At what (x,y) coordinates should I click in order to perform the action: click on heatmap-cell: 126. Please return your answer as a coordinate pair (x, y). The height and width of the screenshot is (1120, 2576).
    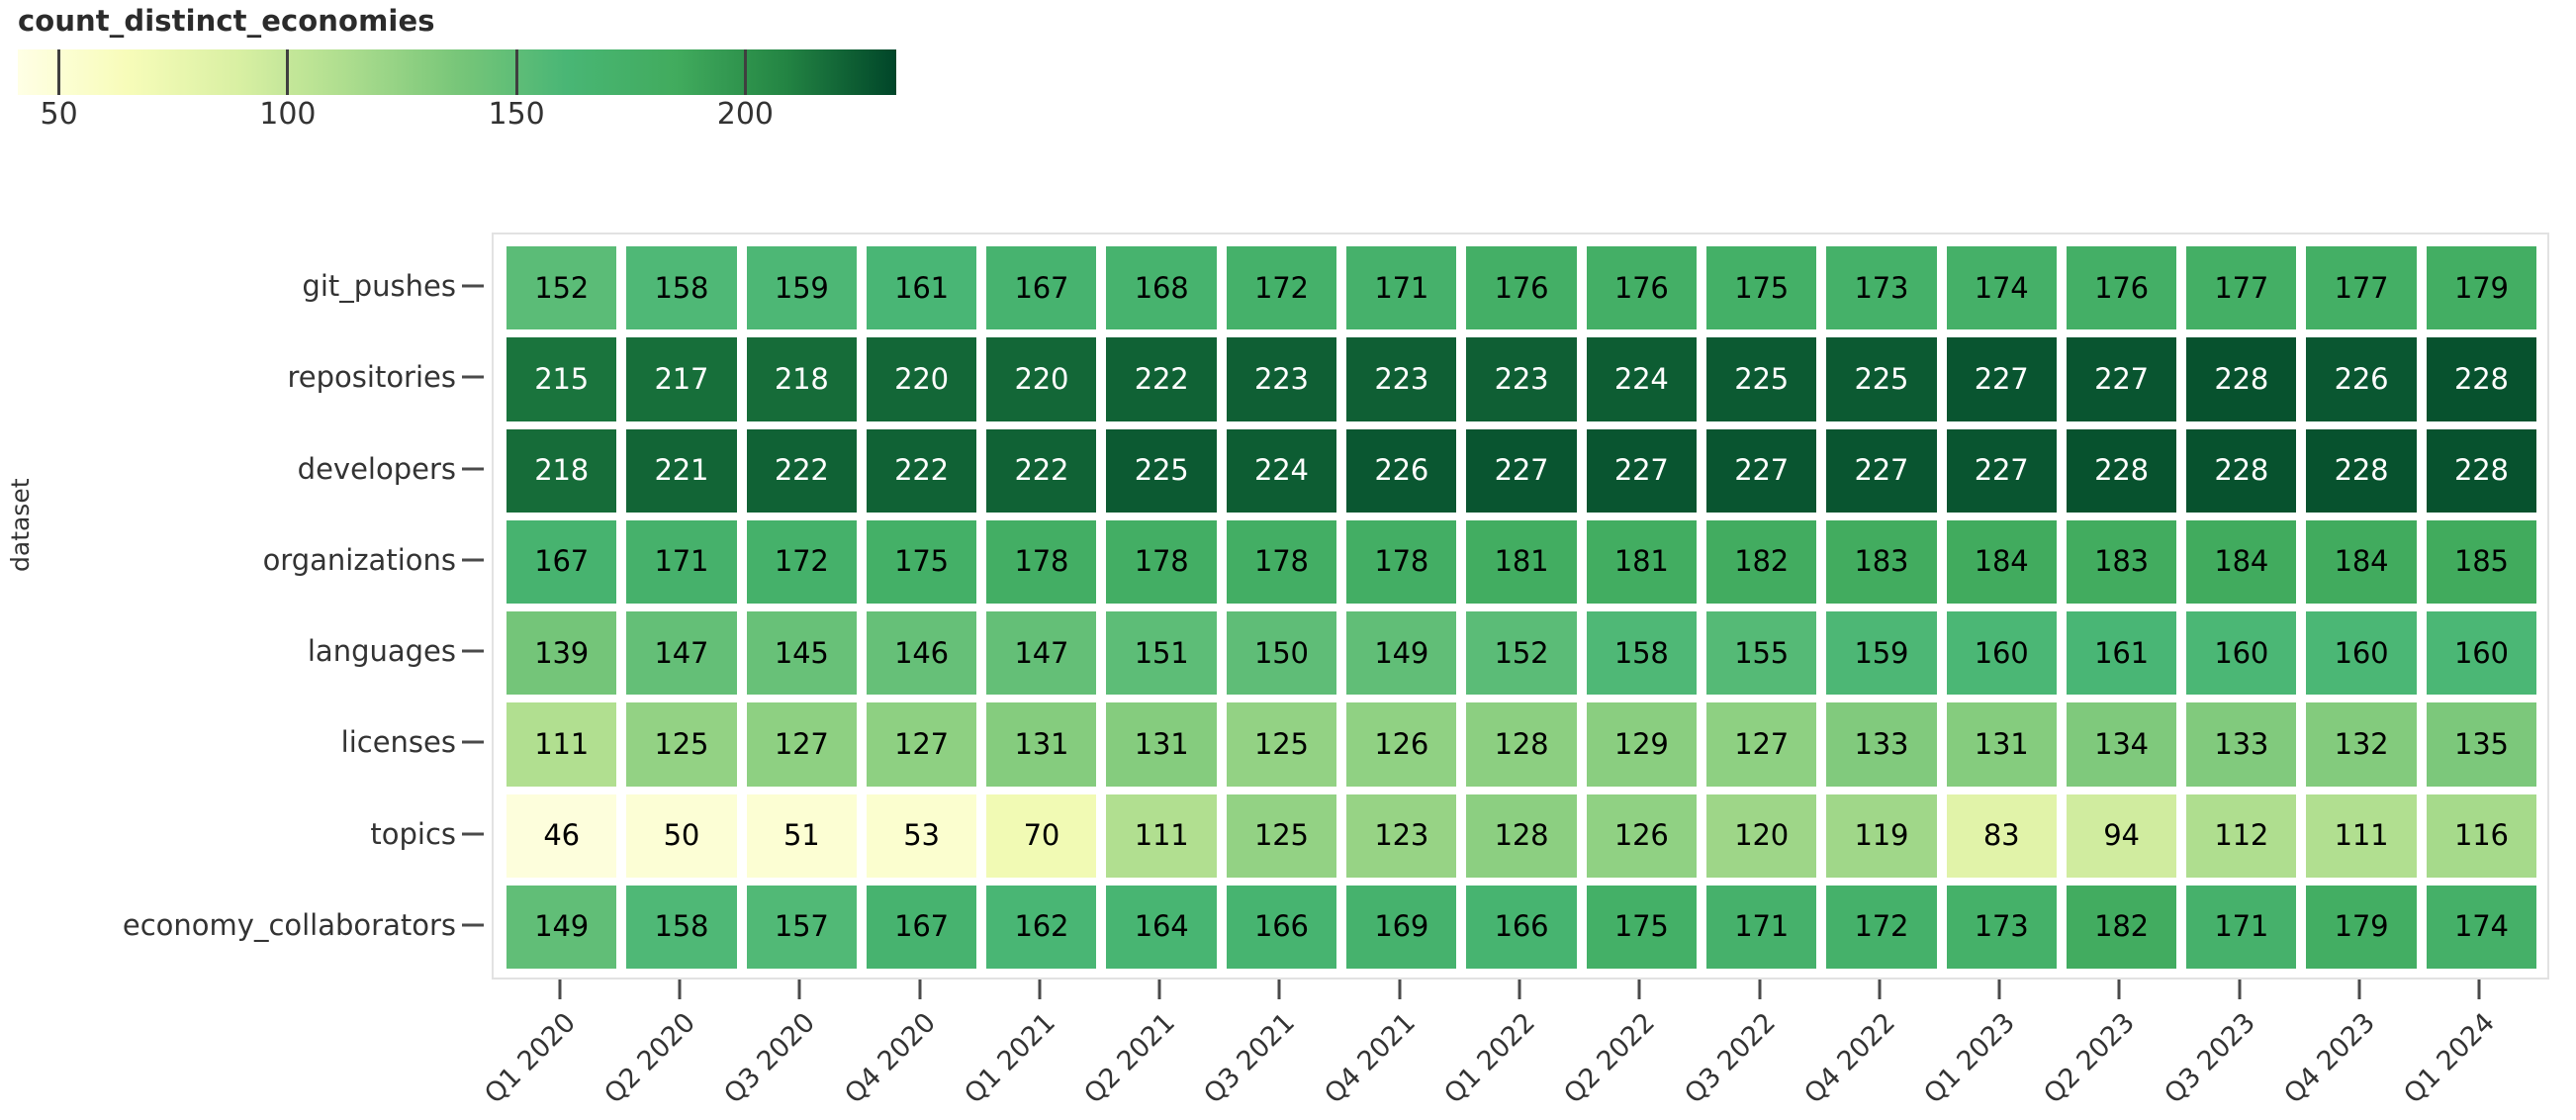
    Looking at the image, I should click on (1642, 836).